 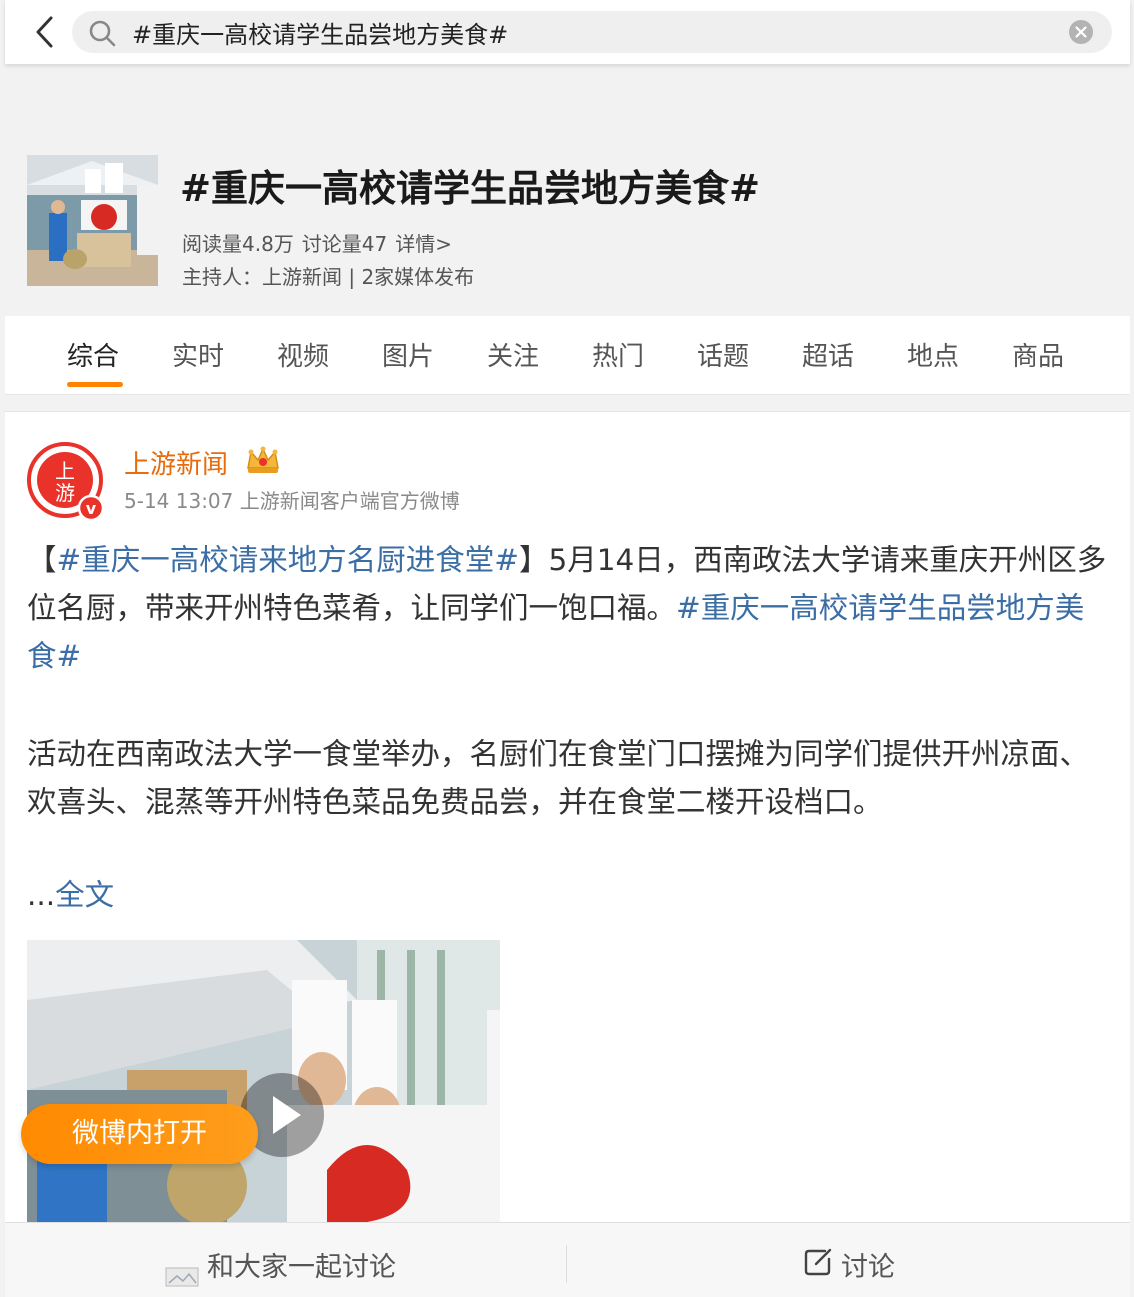 I want to click on topic-read-count: 阅读量4.8万, so click(x=238, y=244).